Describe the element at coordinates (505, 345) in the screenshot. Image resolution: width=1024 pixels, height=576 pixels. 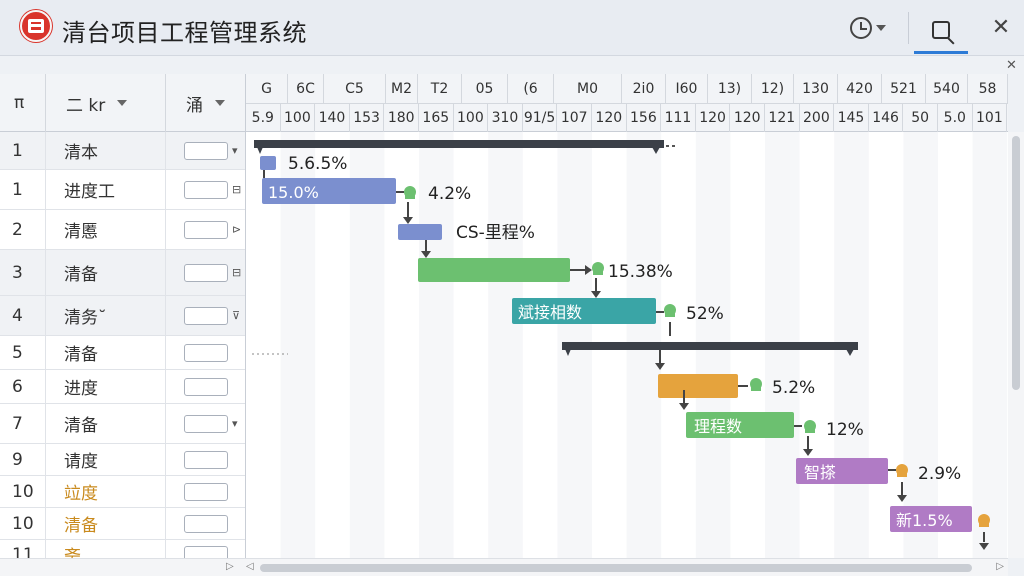
I see `timeline-column-shade` at that location.